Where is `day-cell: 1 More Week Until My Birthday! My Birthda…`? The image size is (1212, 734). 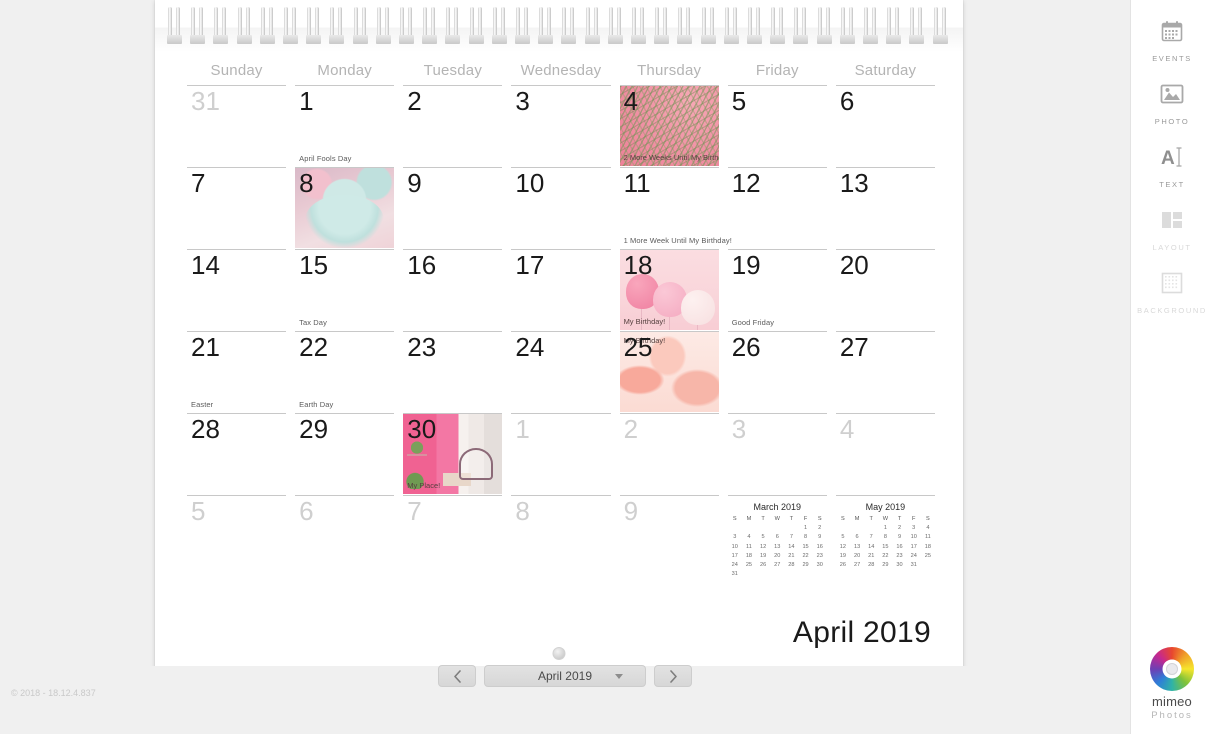 day-cell: 1 More Week Until My Birthday! My Birthda… is located at coordinates (675, 283).